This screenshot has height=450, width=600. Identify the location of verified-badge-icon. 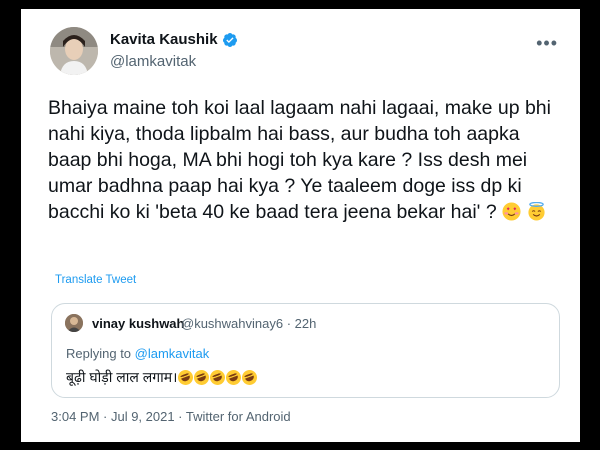
(229, 39).